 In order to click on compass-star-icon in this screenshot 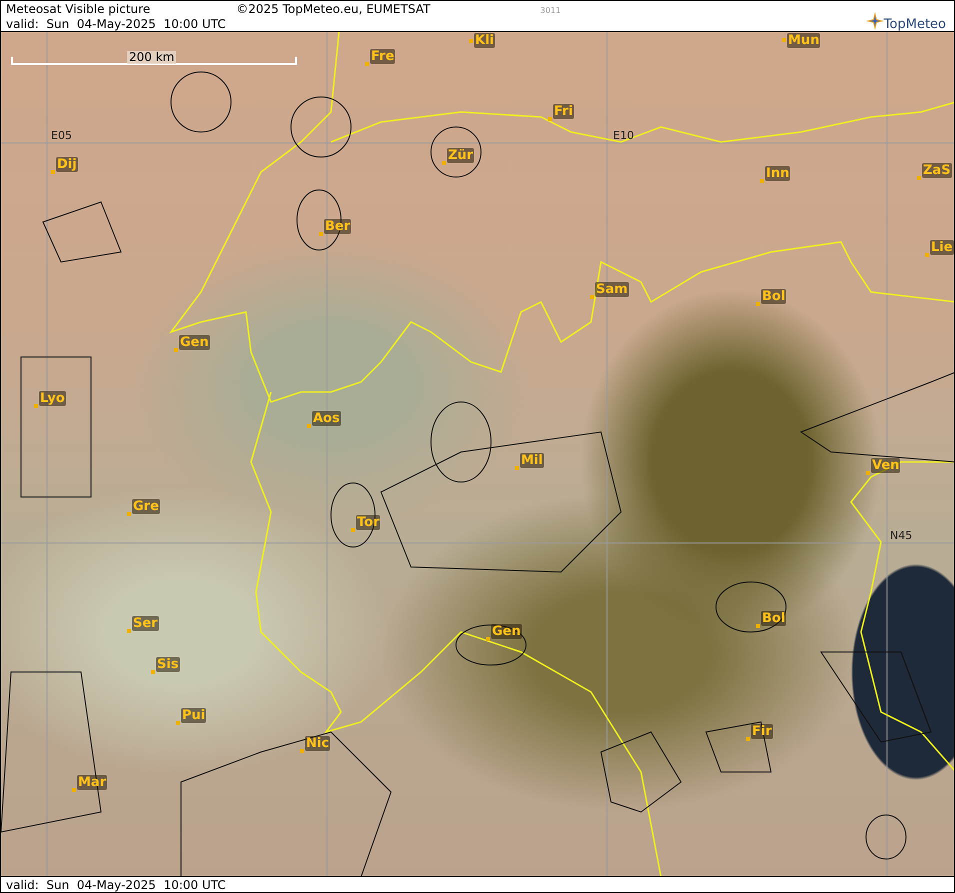, I will do `click(875, 21)`.